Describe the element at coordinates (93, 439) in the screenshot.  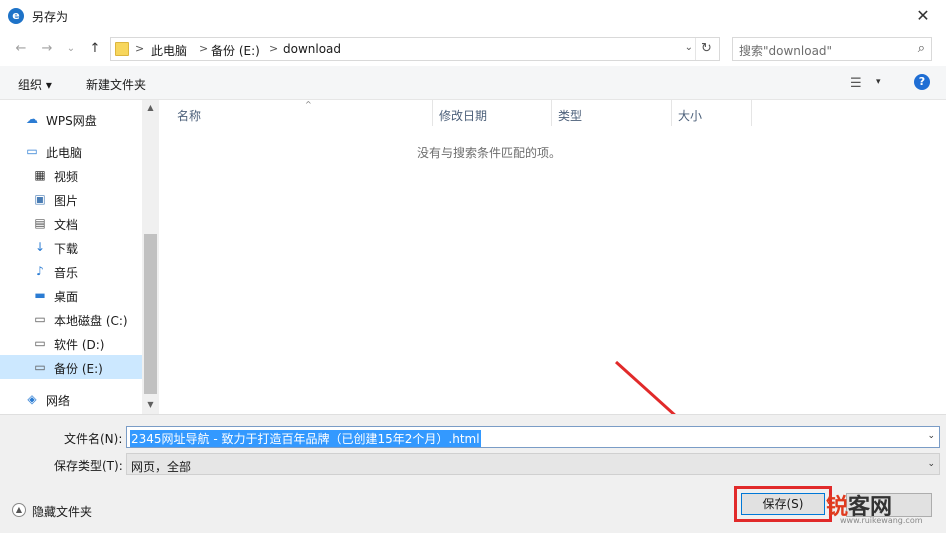
I see `filename-label: 文件名(N):` at that location.